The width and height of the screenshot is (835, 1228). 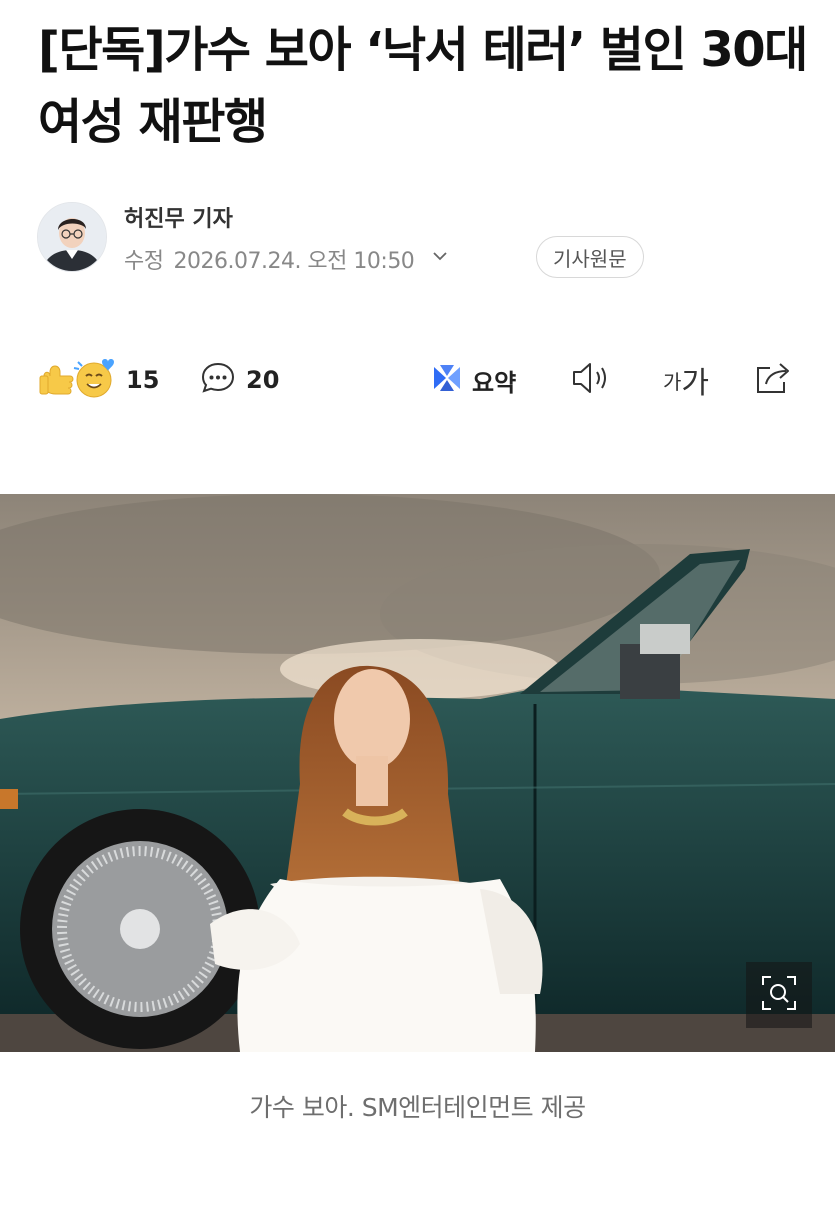 I want to click on zoom-icon, so click(x=779, y=995).